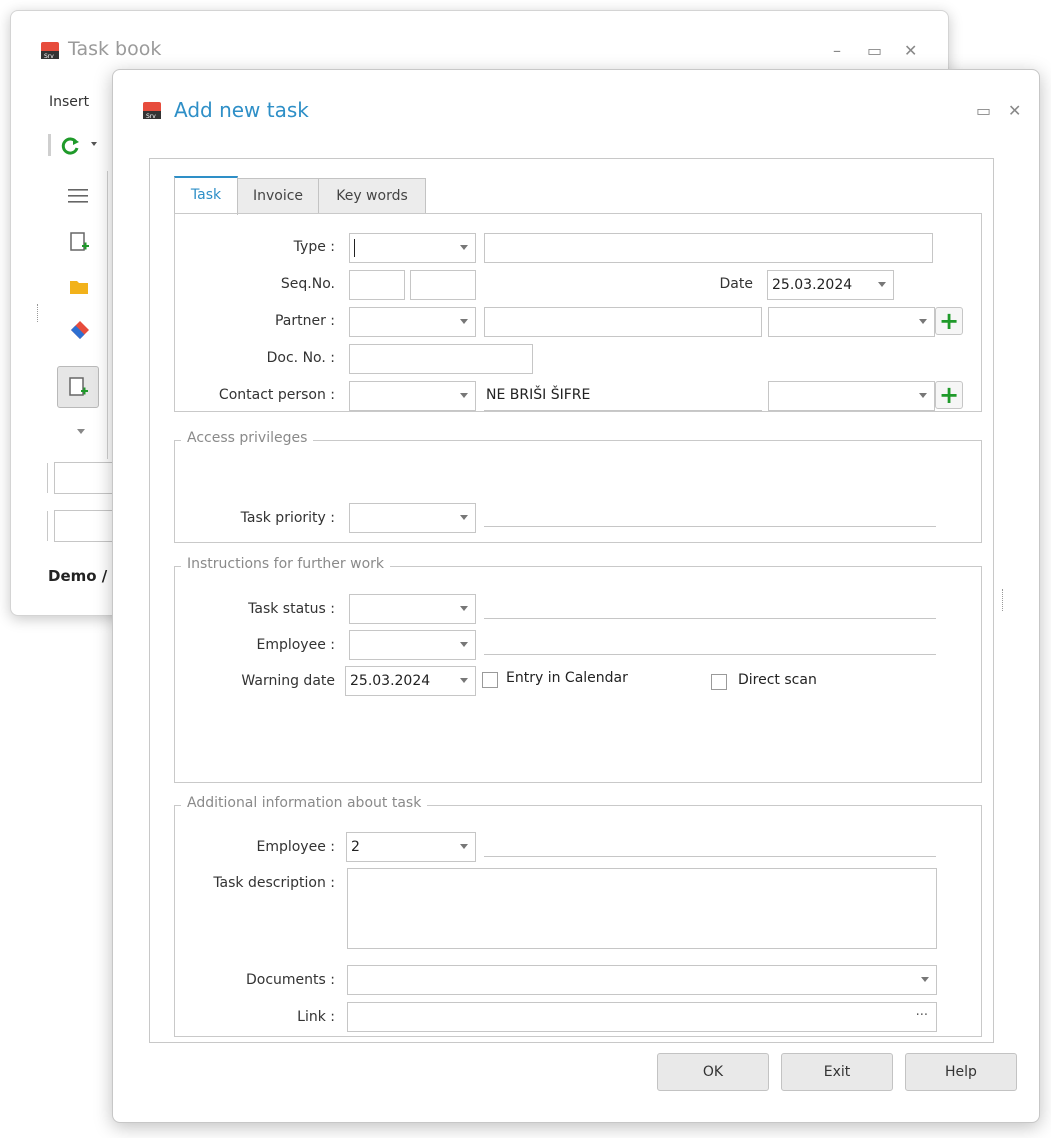  Describe the element at coordinates (276, 395) in the screenshot. I see `contact-person-label: Contact person :` at that location.